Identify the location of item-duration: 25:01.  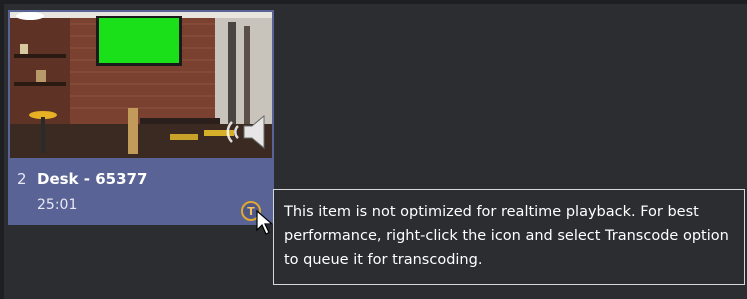
(57, 205).